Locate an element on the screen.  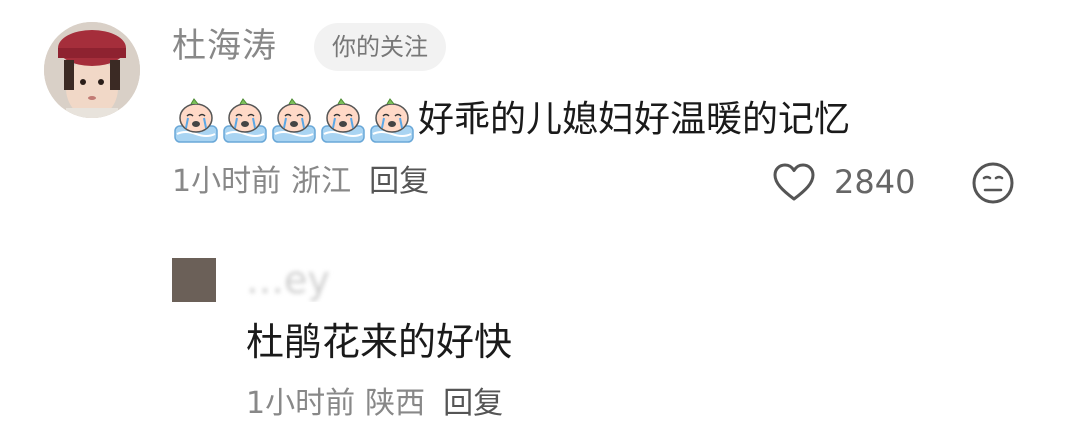
comment-body: 好乖的儿媳妇好温暖的记忆 is located at coordinates (511, 120).